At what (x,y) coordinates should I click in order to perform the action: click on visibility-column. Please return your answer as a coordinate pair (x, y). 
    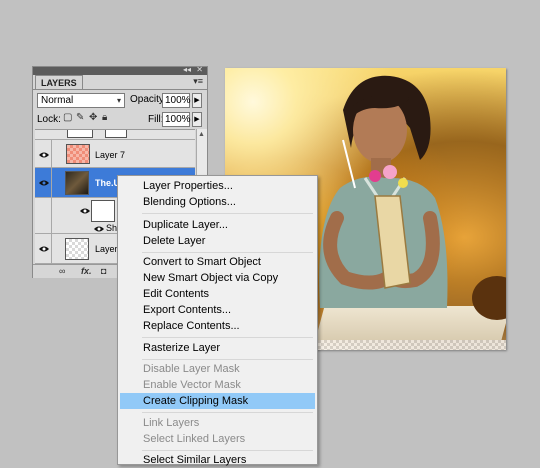
    Looking at the image, I should click on (43, 215).